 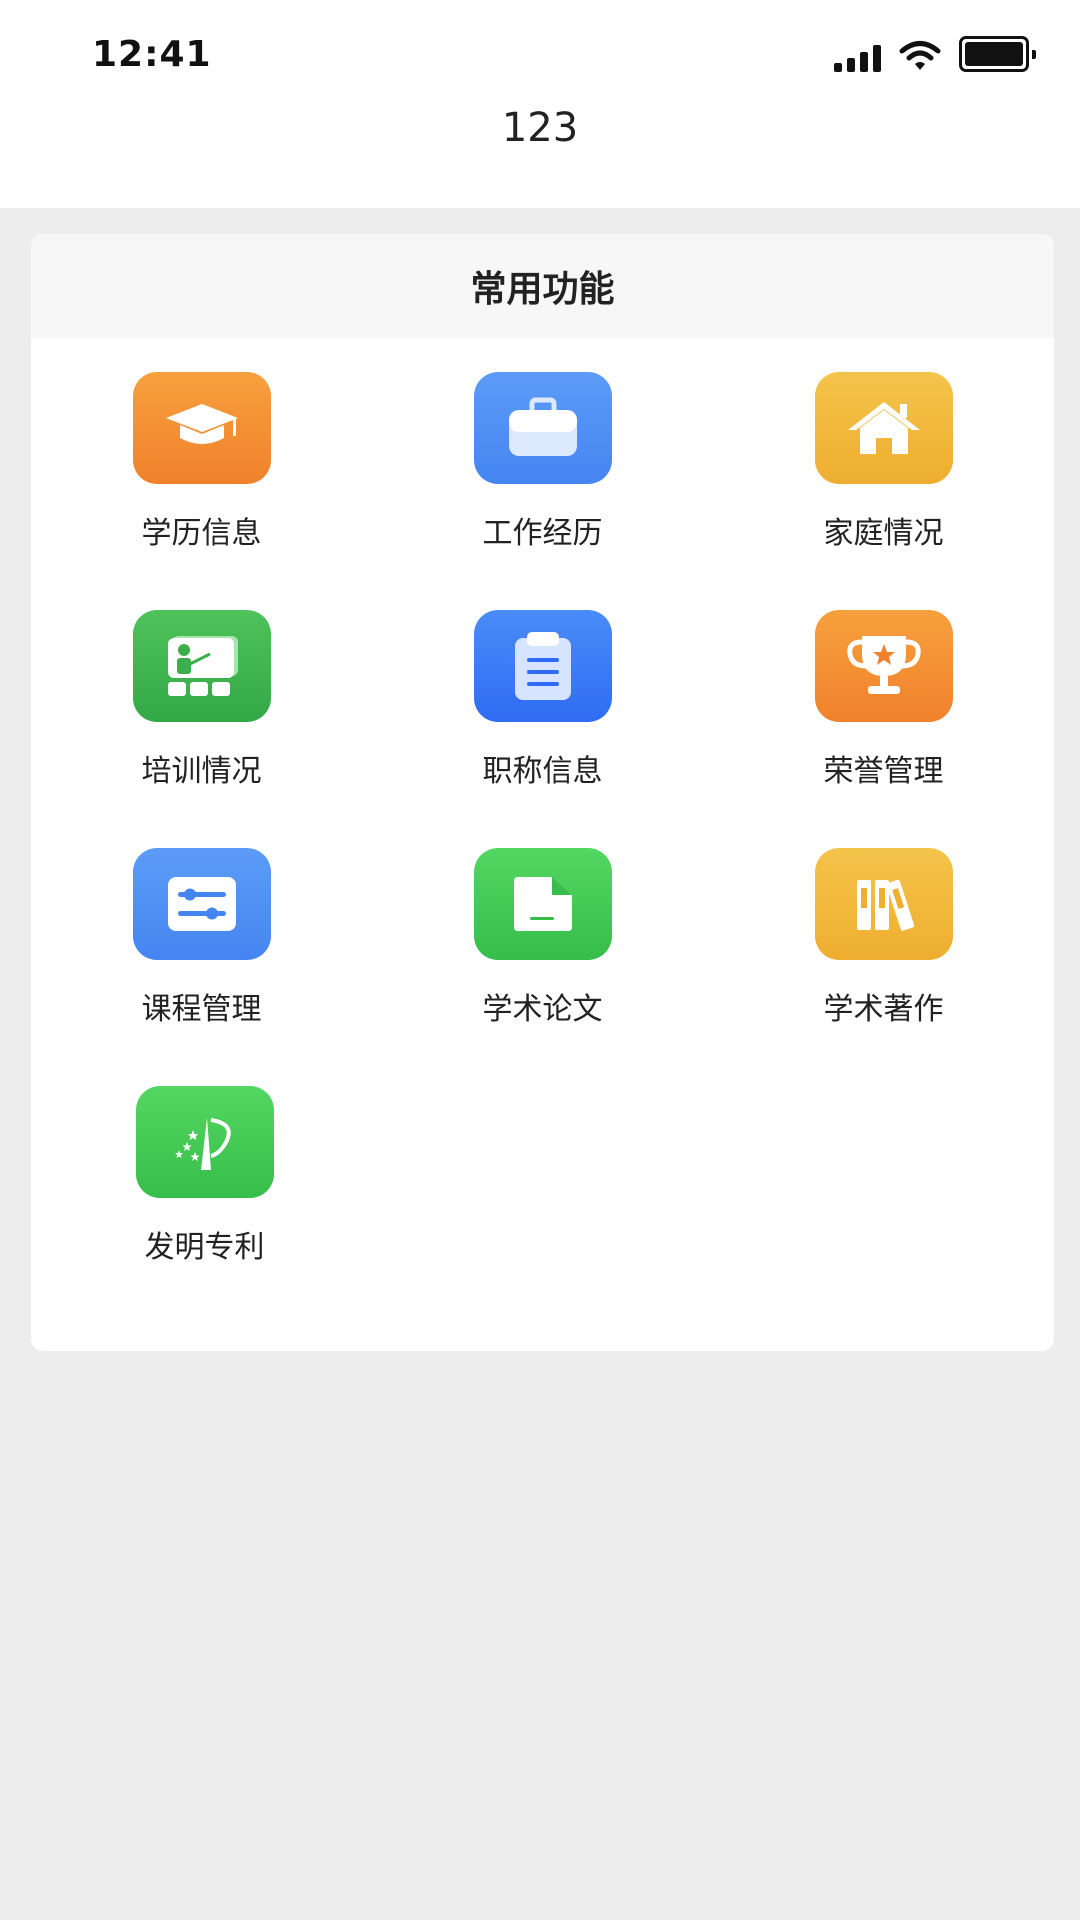 I want to click on function-label: 学历信息, so click(x=201, y=533).